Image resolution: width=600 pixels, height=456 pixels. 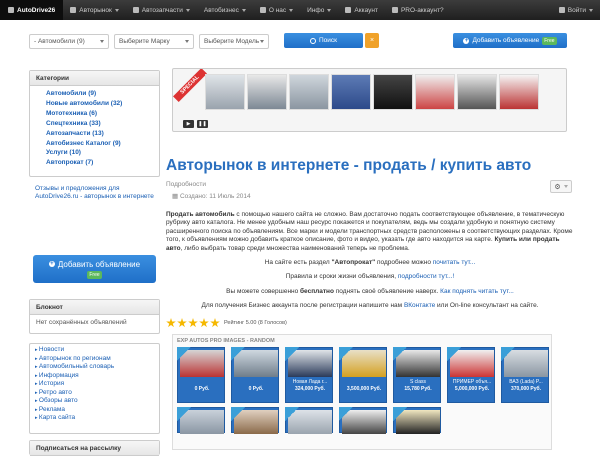 I want to click on category-link: Новые автомобили (32), so click(x=94, y=104).